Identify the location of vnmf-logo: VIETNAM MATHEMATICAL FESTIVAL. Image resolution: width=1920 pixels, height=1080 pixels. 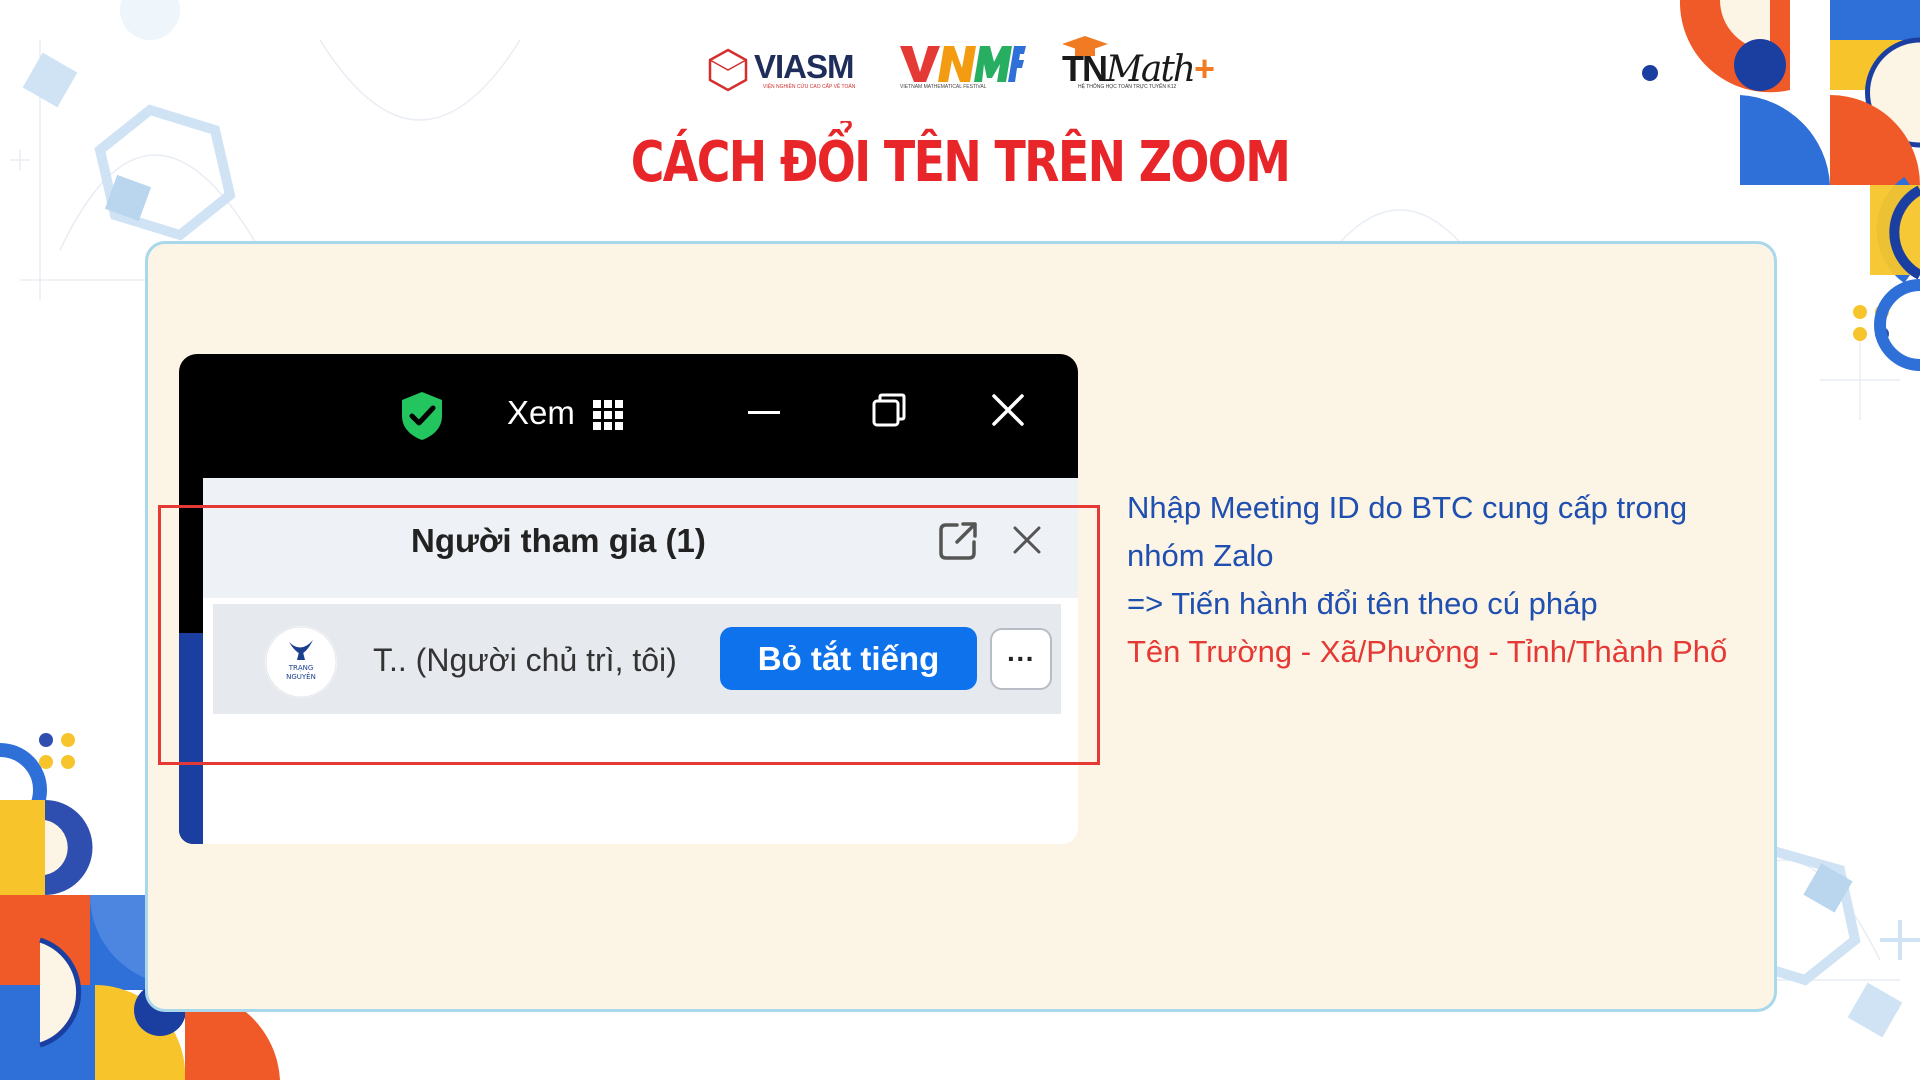
(962, 67).